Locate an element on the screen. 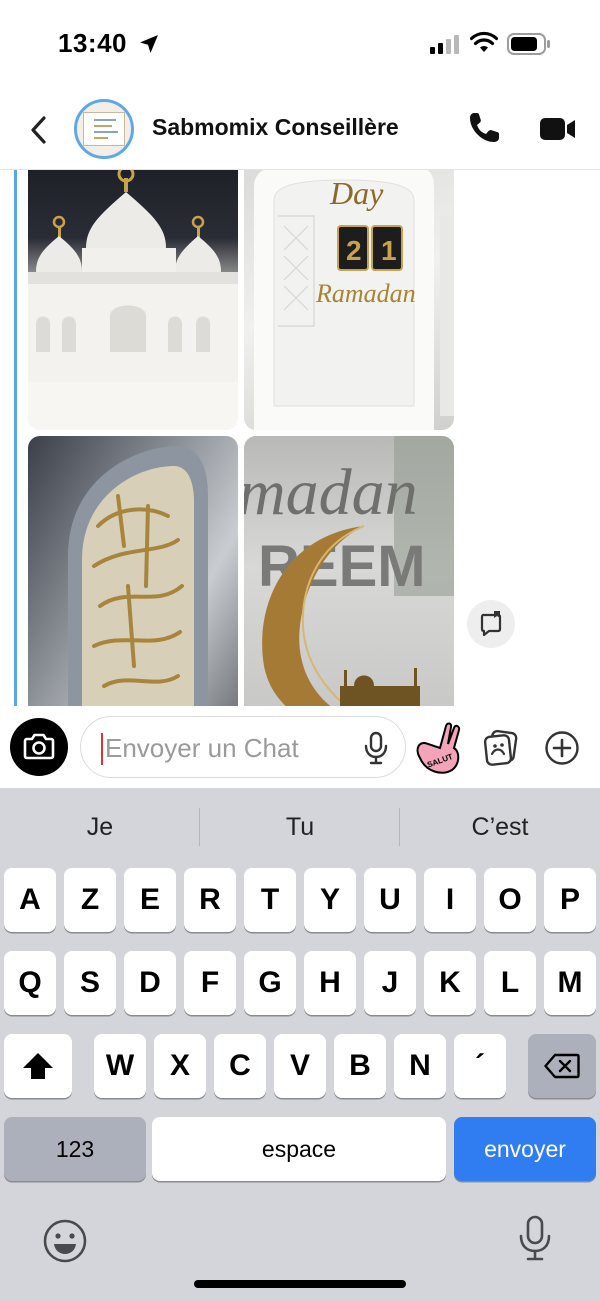 This screenshot has height=1301, width=600. crescent-illustration: madan REEM is located at coordinates (349, 571).